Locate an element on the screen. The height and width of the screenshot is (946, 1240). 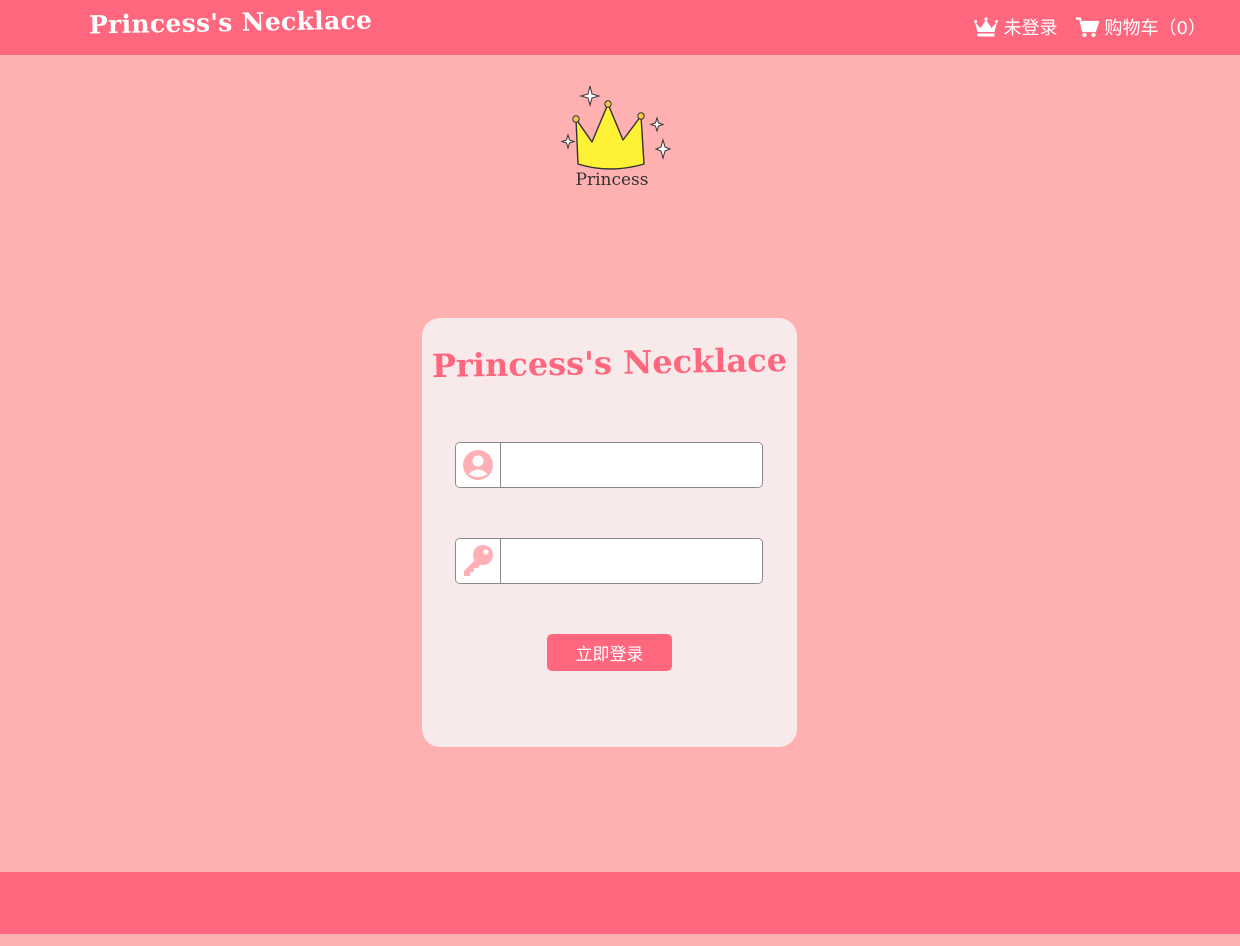
footer-strip is located at coordinates (620, 940).